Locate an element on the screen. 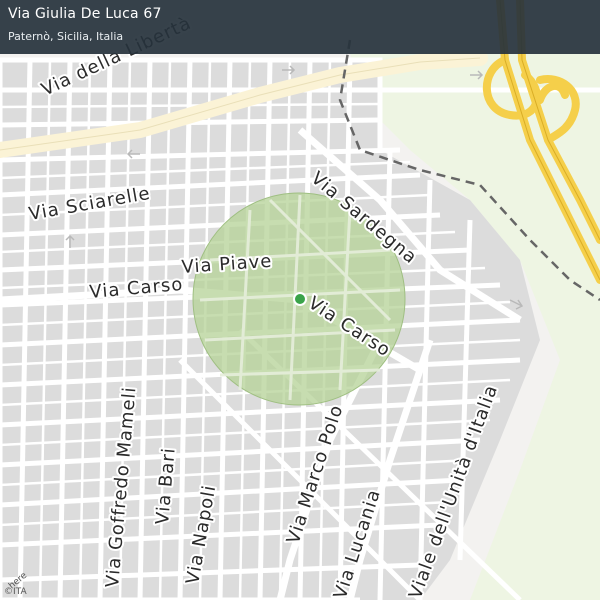 Image resolution: width=600 pixels, height=600 pixels. location-dot-icon is located at coordinates (300, 299).